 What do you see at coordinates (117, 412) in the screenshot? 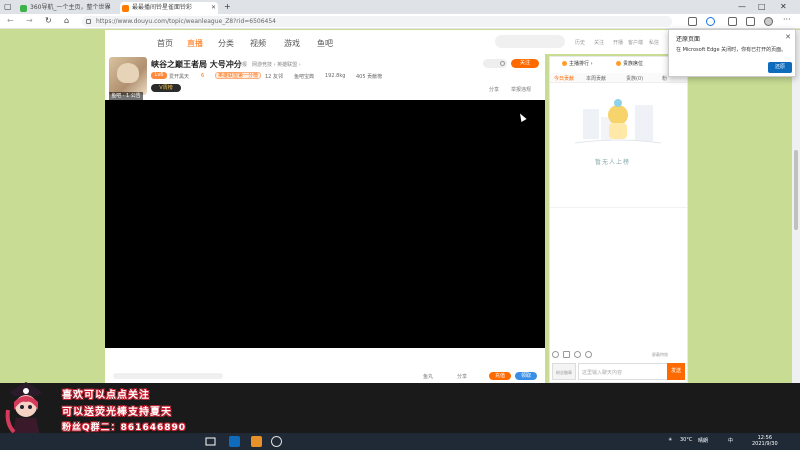
I see `overlay-line-2: 可以送荧光棒支持夏天` at bounding box center [117, 412].